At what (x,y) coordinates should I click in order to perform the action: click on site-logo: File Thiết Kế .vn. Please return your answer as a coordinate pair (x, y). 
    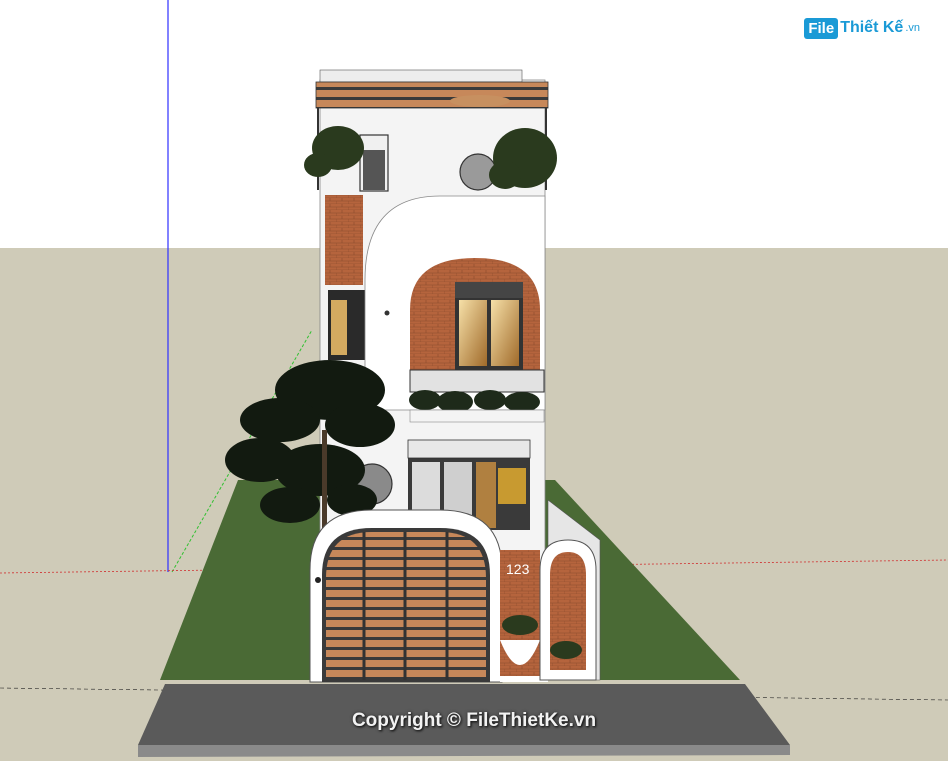
    Looking at the image, I should click on (862, 28).